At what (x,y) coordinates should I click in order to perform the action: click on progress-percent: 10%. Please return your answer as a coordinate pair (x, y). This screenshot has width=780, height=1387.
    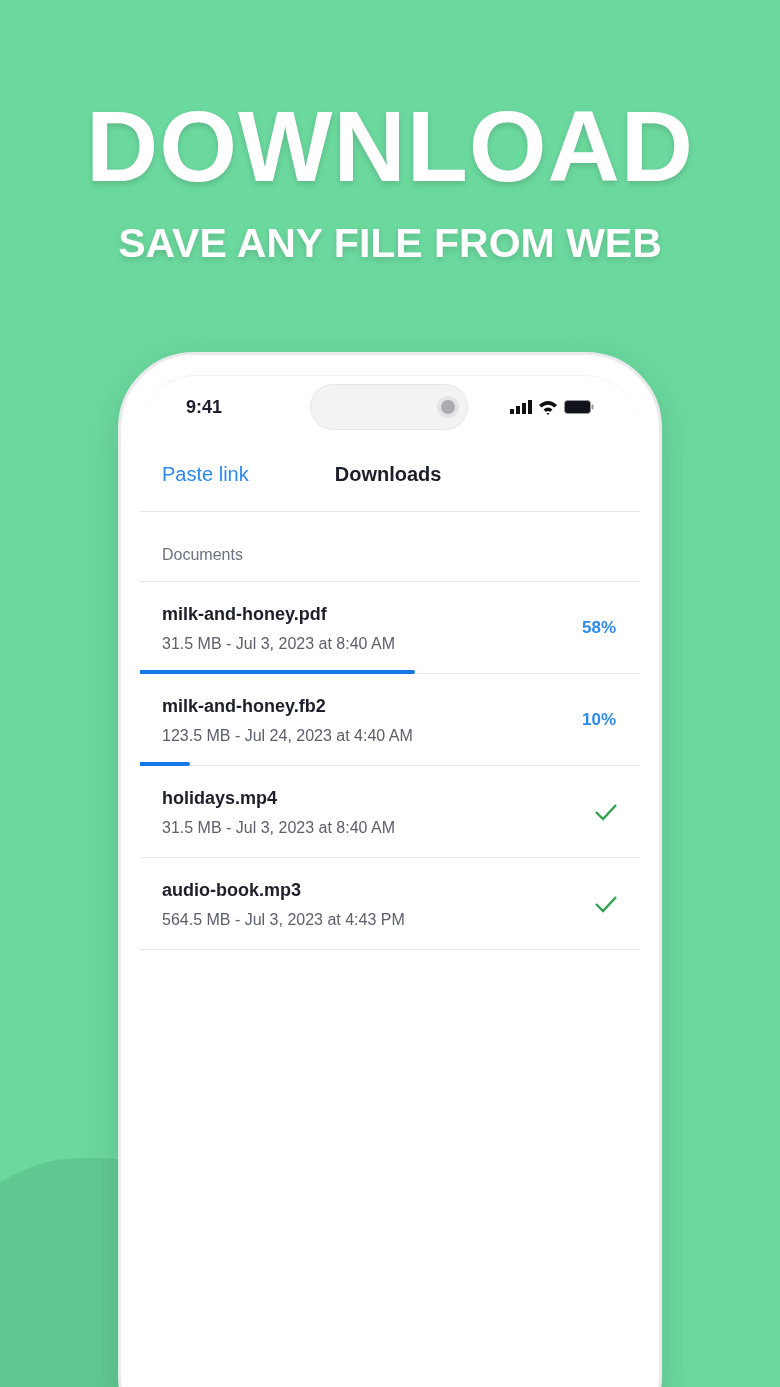
    Looking at the image, I should click on (598, 719).